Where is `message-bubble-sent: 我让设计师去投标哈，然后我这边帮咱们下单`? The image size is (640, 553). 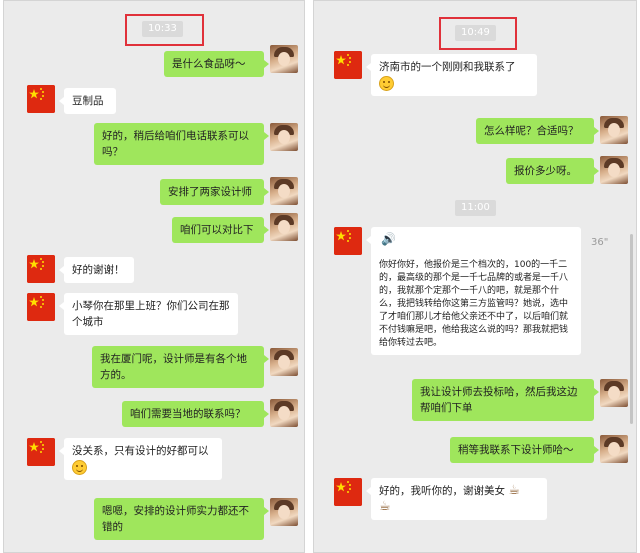 message-bubble-sent: 我让设计师去投标哈，然后我这边帮咱们下单 is located at coordinates (505, 400).